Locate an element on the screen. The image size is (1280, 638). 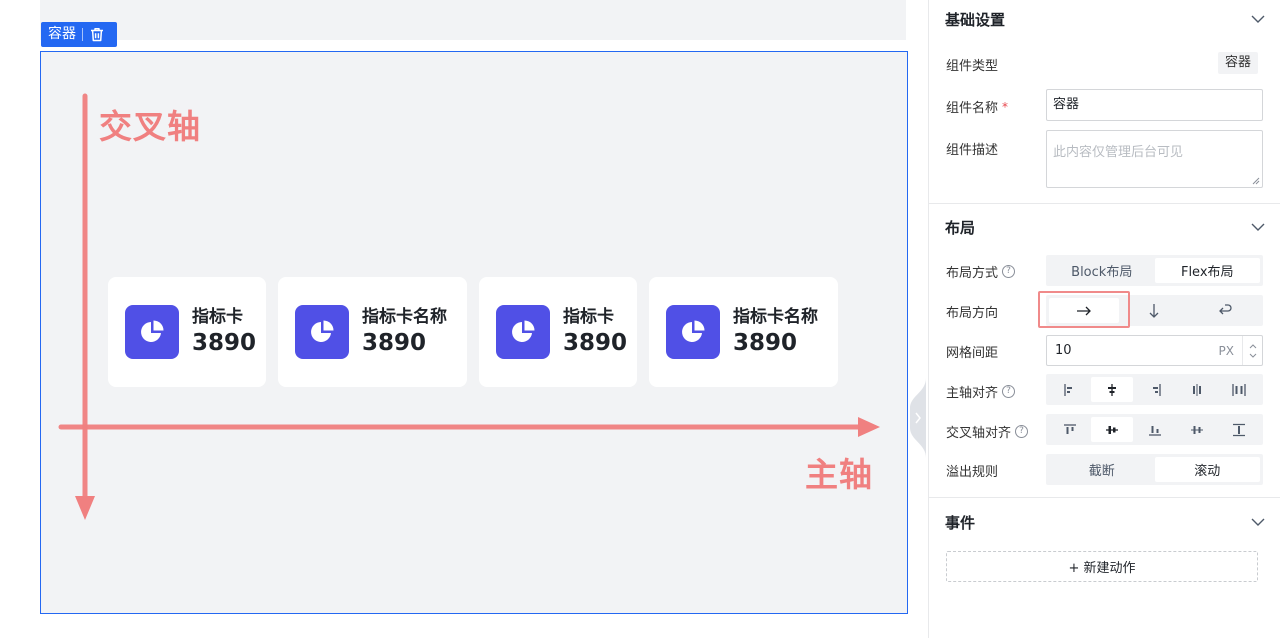
layout-mode-label: 布局方式 ? is located at coordinates (981, 271).